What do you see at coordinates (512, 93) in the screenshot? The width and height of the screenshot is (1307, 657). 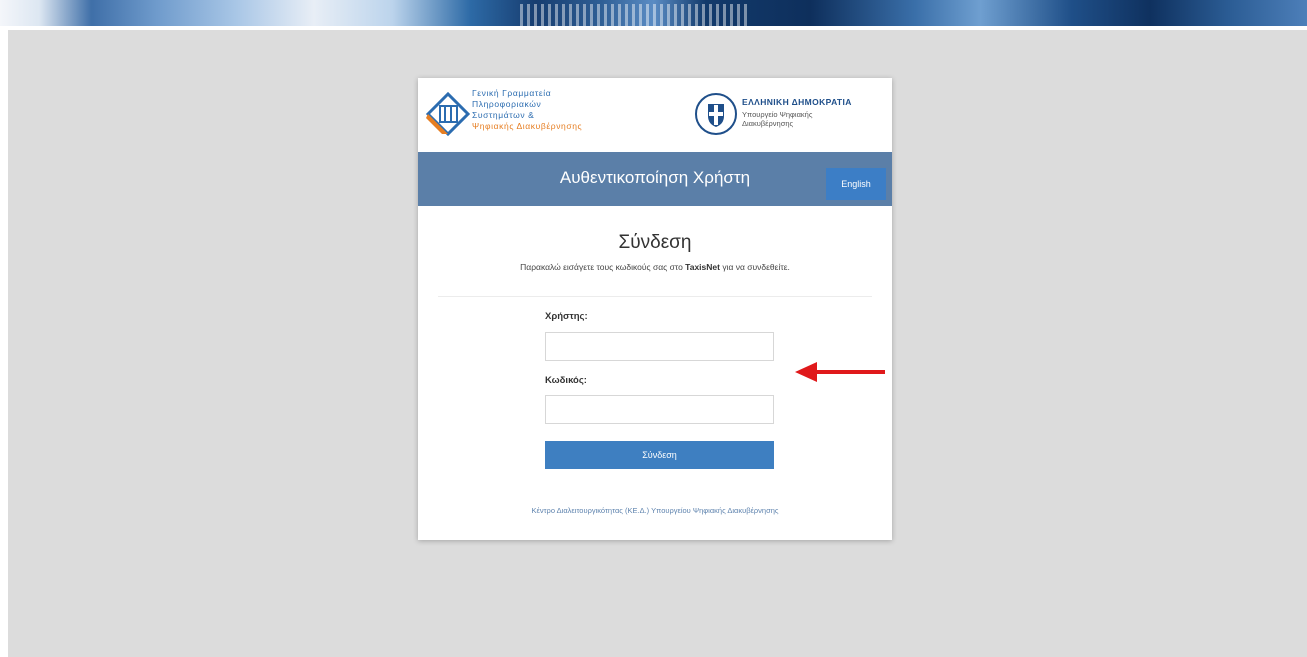 I see `gsis-logo-line: Γενική Γραμματεία` at bounding box center [512, 93].